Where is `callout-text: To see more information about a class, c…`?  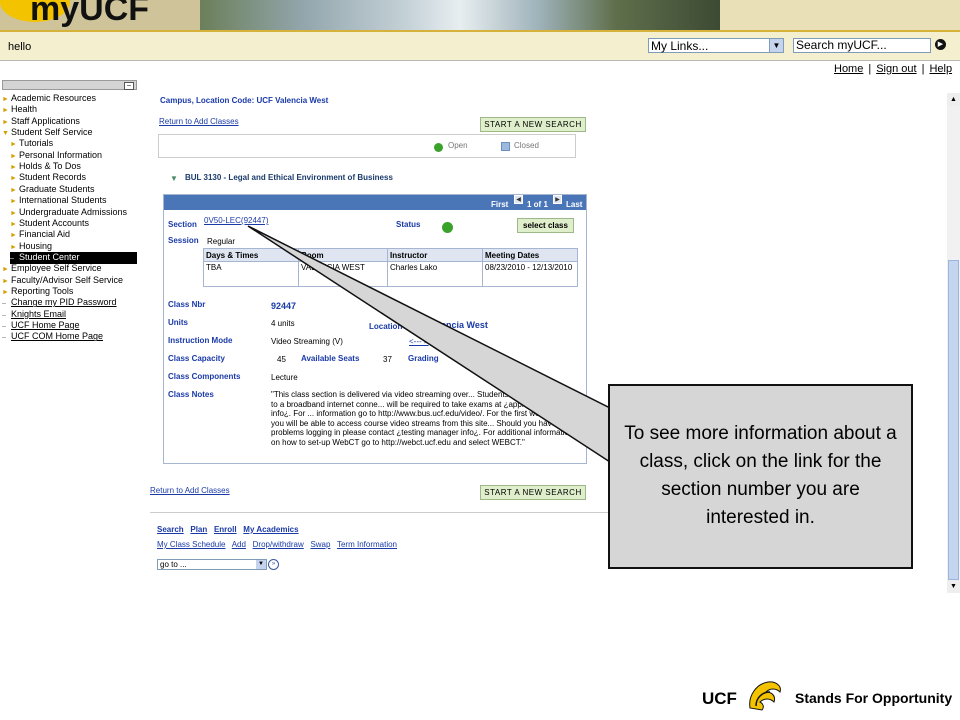 callout-text: To see more information about a class, c… is located at coordinates (760, 475).